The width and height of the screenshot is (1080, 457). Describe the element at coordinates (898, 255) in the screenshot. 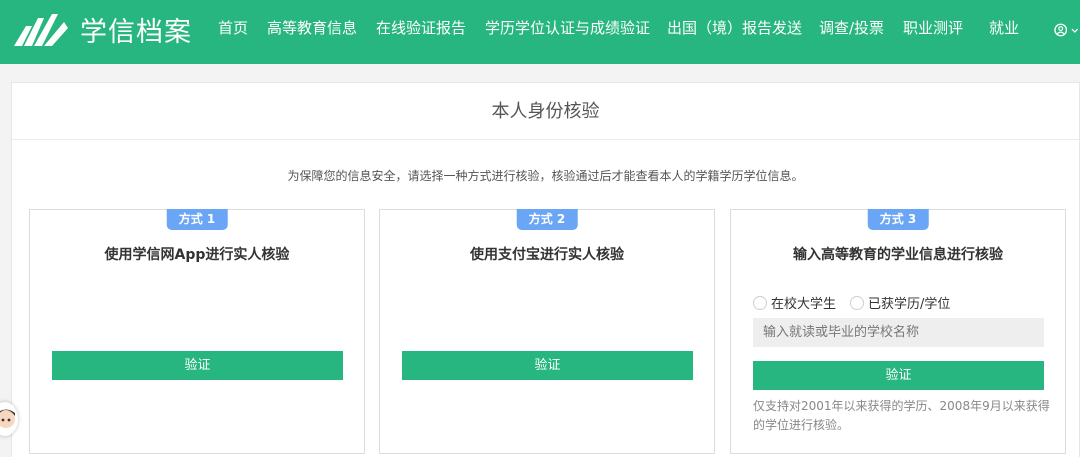

I see `method-title: 输入高等教育的学业信息进行核验` at that location.